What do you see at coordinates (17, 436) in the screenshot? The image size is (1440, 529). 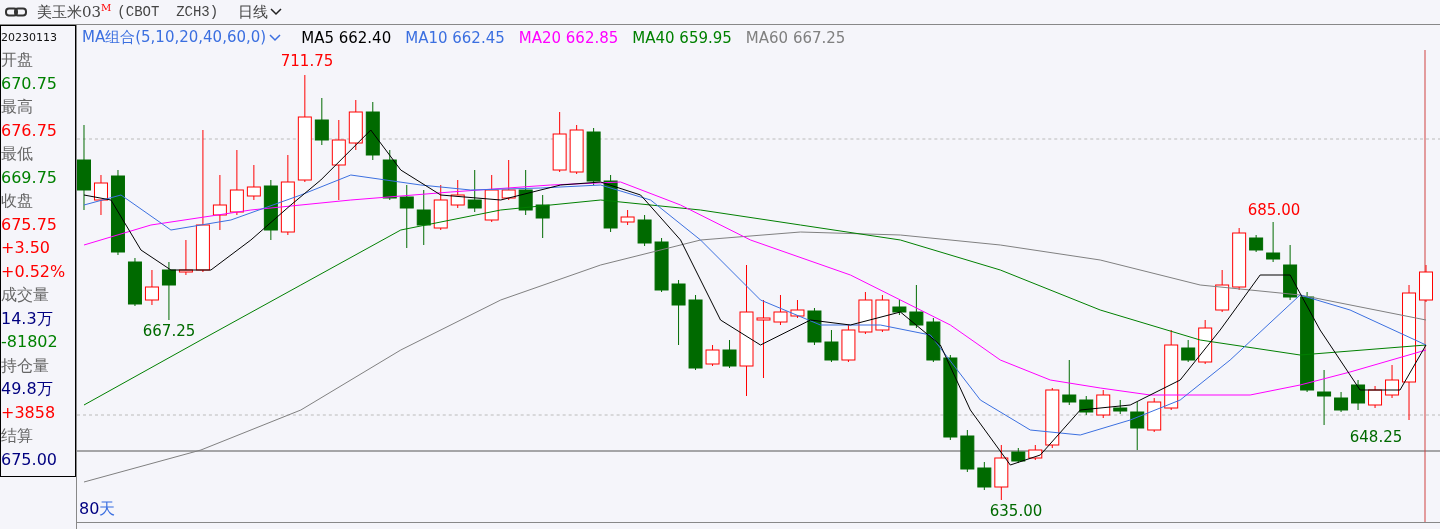 I see `field-label: 结算` at bounding box center [17, 436].